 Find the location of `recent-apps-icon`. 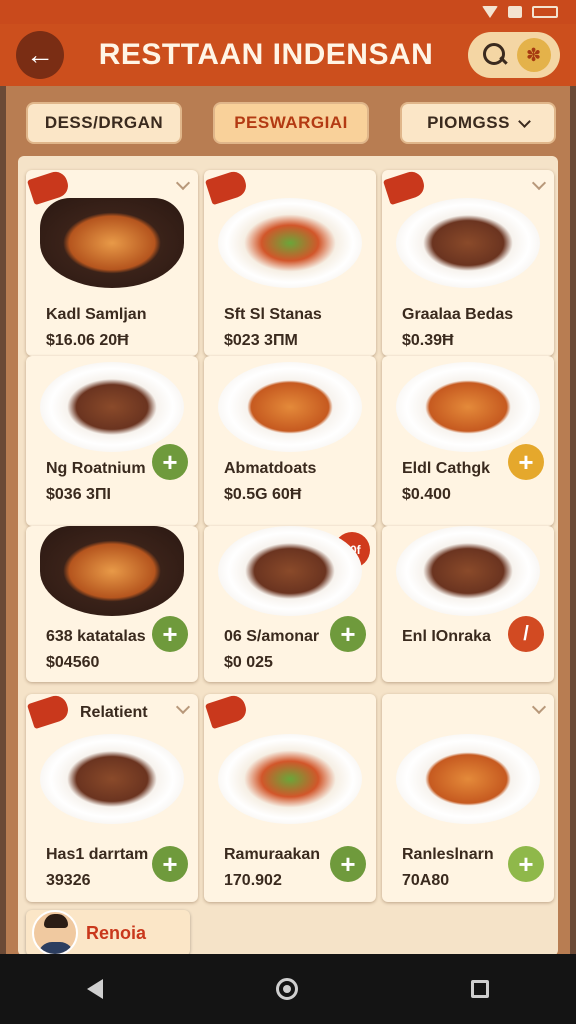

recent-apps-icon is located at coordinates (480, 989).